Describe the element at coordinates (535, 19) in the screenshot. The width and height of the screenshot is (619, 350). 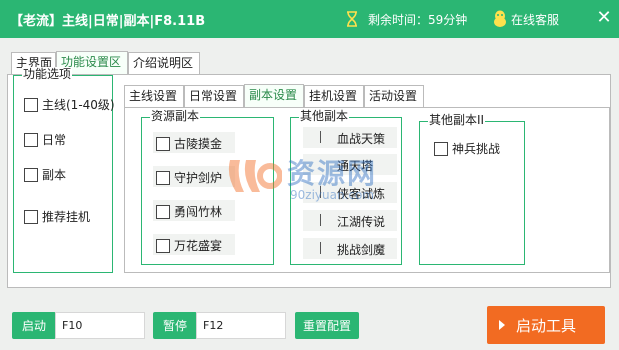
I see `online-support-link: 在线客服` at that location.